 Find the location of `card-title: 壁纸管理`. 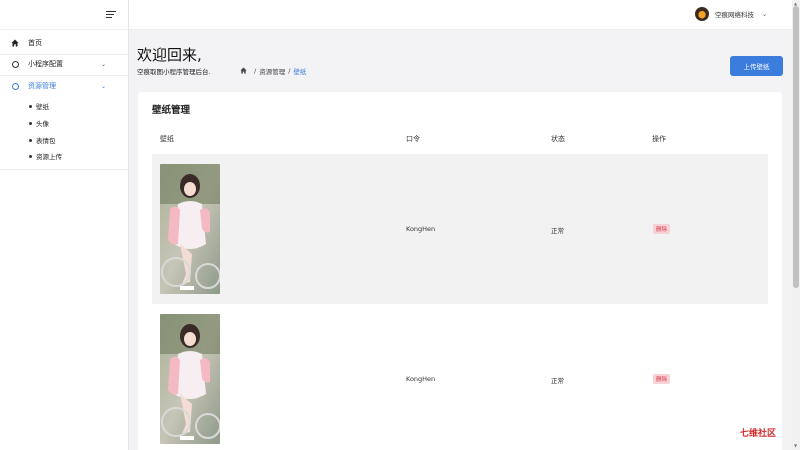

card-title: 壁纸管理 is located at coordinates (171, 110).